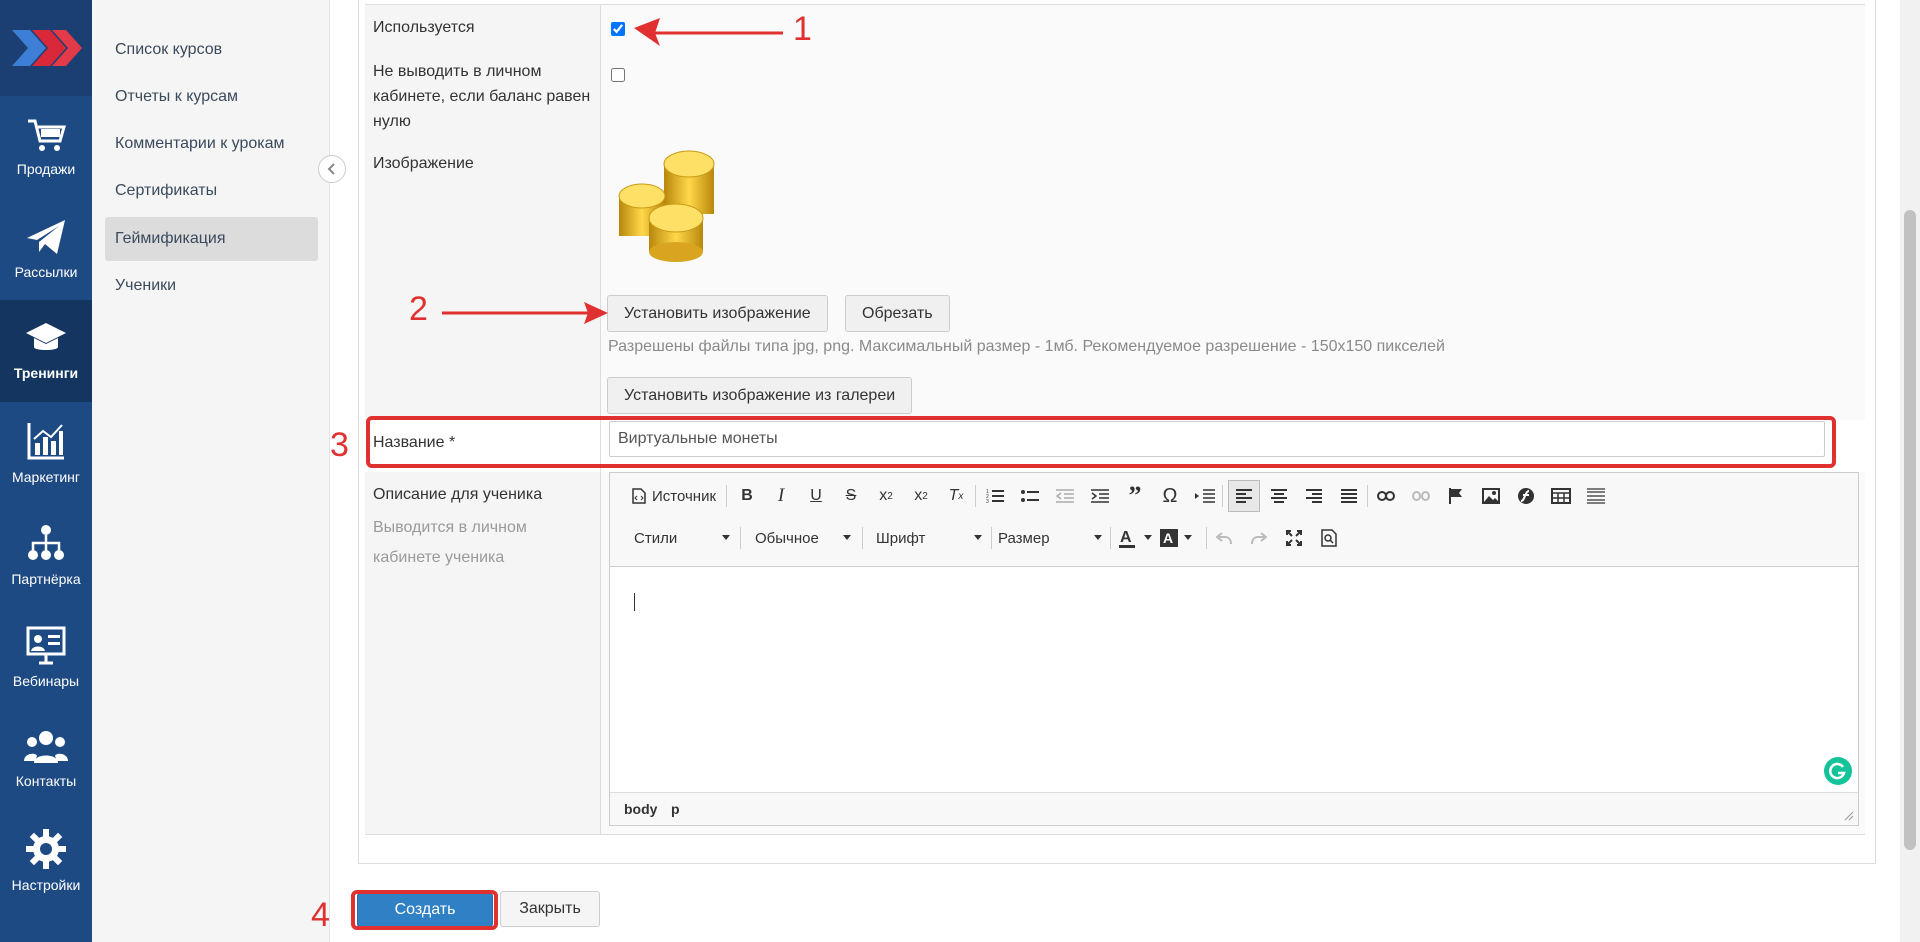 Image resolution: width=1920 pixels, height=942 pixels. What do you see at coordinates (46, 373) in the screenshot?
I see `rail-item-label: Тренинги` at bounding box center [46, 373].